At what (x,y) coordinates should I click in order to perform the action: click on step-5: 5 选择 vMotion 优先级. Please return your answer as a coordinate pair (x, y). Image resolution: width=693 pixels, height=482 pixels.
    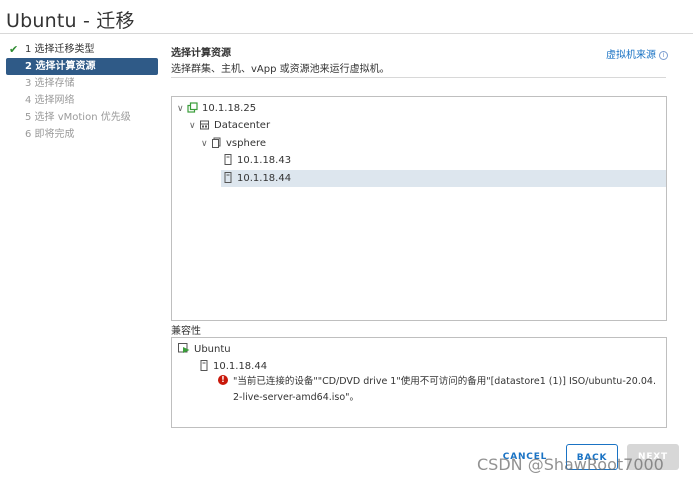
    Looking at the image, I should click on (82, 117).